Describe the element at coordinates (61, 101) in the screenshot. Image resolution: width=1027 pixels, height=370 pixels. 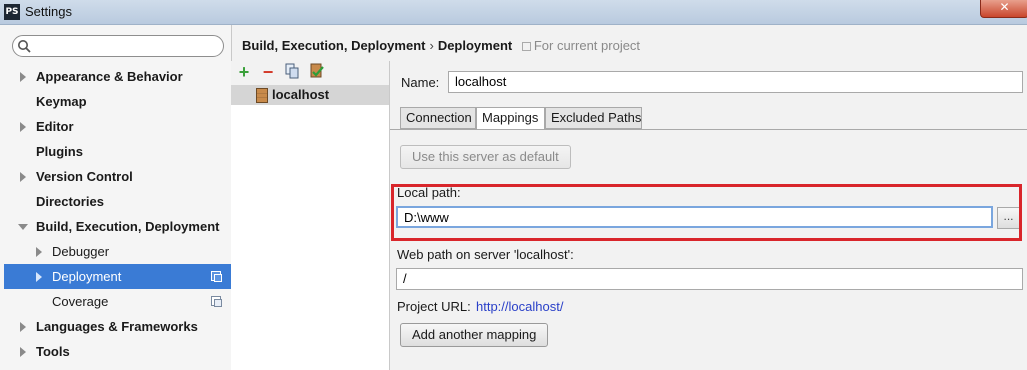
I see `sidebar-item-label: Keymap` at that location.